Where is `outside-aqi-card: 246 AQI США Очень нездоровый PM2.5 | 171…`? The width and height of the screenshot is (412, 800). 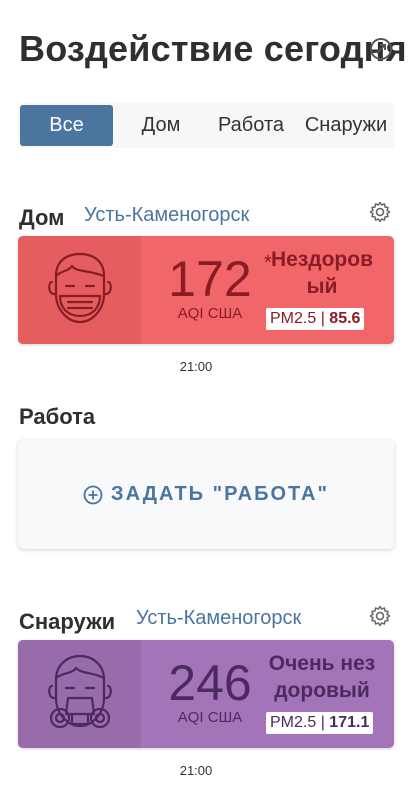
outside-aqi-card: 246 AQI США Очень нездоровый PM2.5 | 171… is located at coordinates (206, 694).